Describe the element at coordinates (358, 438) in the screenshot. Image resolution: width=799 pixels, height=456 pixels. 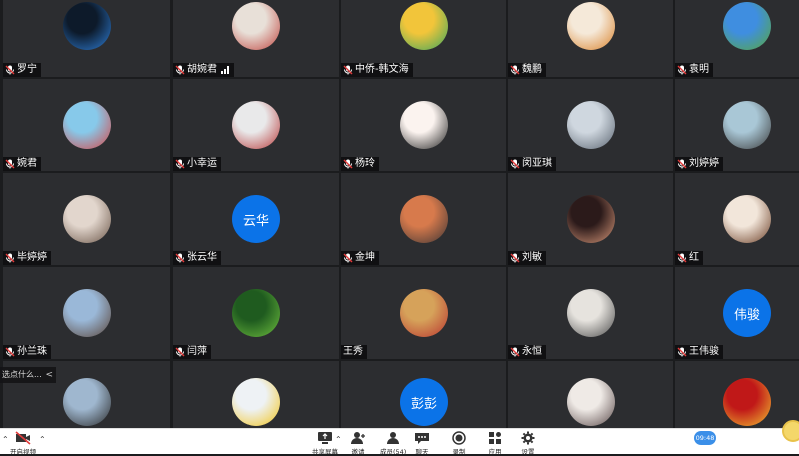
I see `invite-icon` at that location.